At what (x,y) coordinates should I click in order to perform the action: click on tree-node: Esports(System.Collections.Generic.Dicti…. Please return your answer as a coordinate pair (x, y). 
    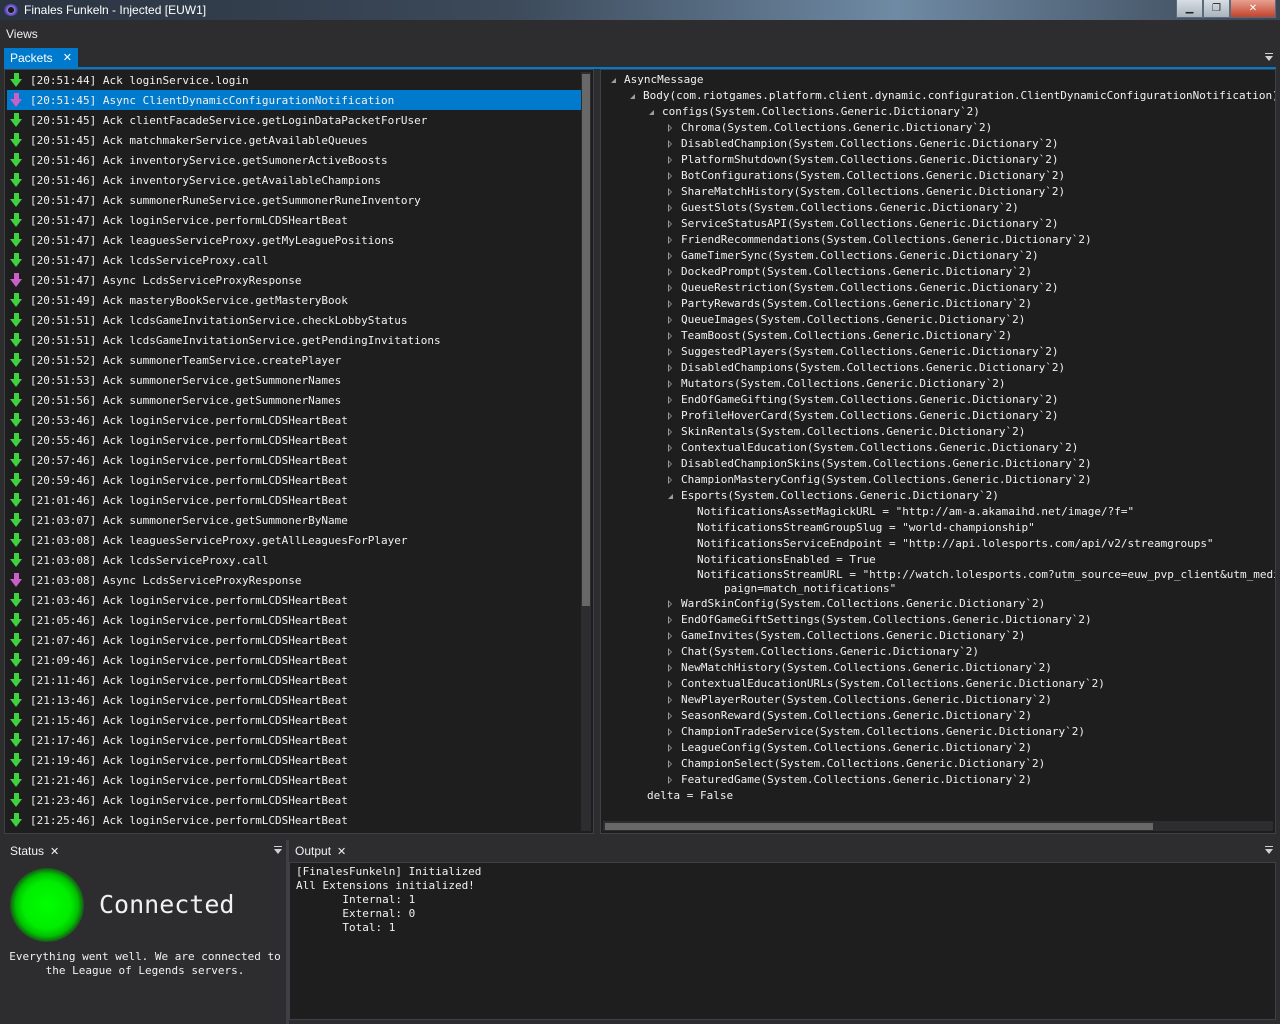
    Looking at the image, I should click on (938, 495).